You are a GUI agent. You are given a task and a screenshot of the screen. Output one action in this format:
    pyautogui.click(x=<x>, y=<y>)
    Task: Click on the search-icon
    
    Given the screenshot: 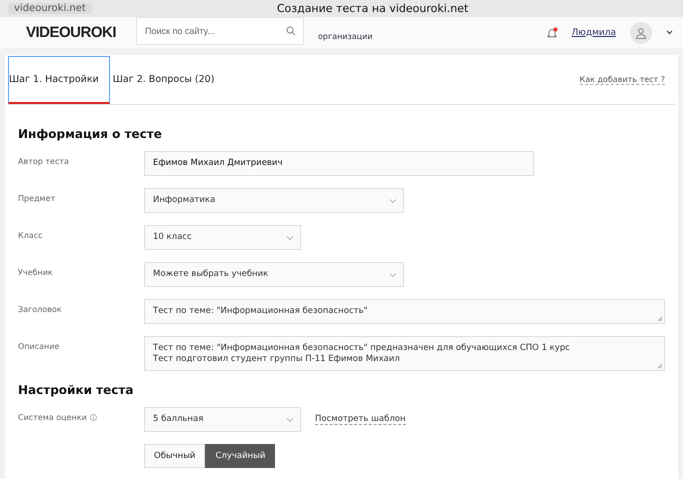 What is the action you would take?
    pyautogui.click(x=291, y=31)
    